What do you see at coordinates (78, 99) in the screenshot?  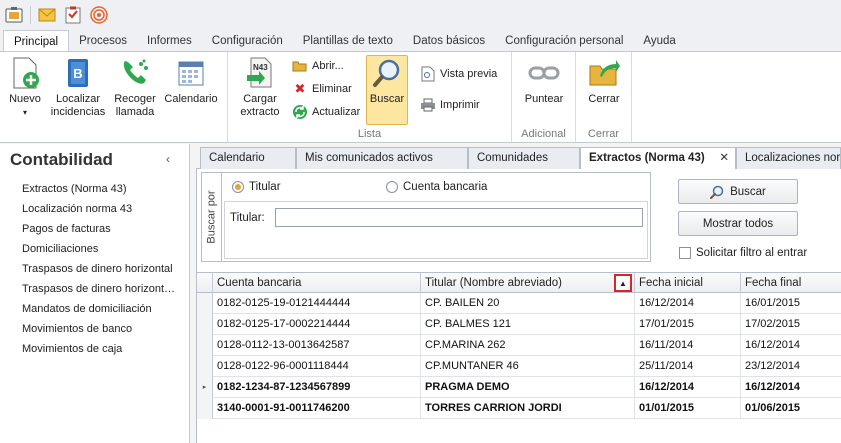 I see `localizar-label-1: Localizar` at bounding box center [78, 99].